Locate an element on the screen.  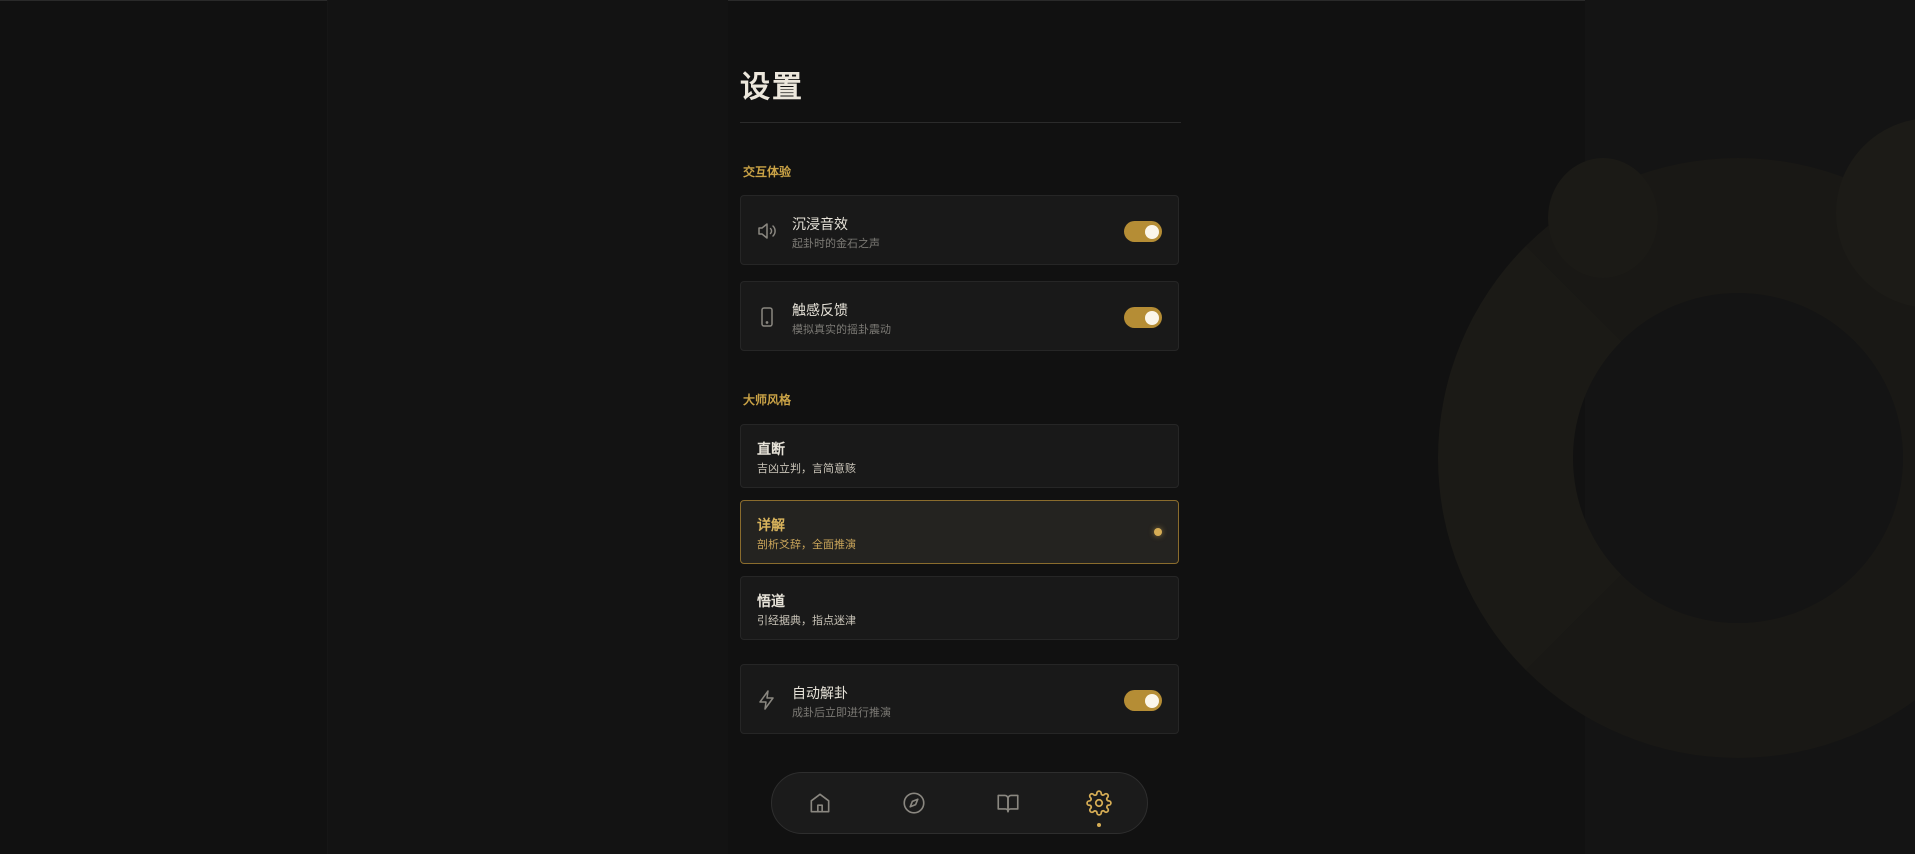
nav-home-button is located at coordinates (820, 803).